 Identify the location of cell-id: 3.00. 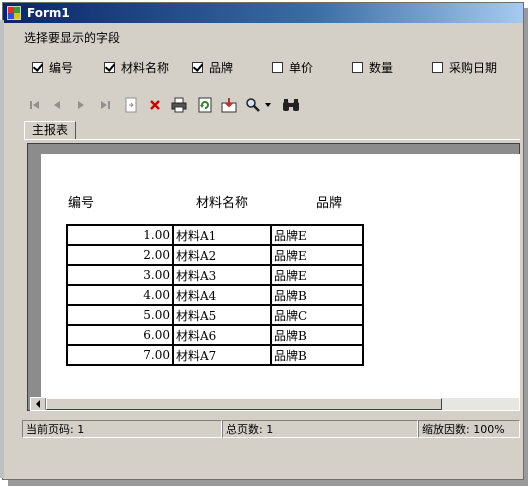
(120, 275).